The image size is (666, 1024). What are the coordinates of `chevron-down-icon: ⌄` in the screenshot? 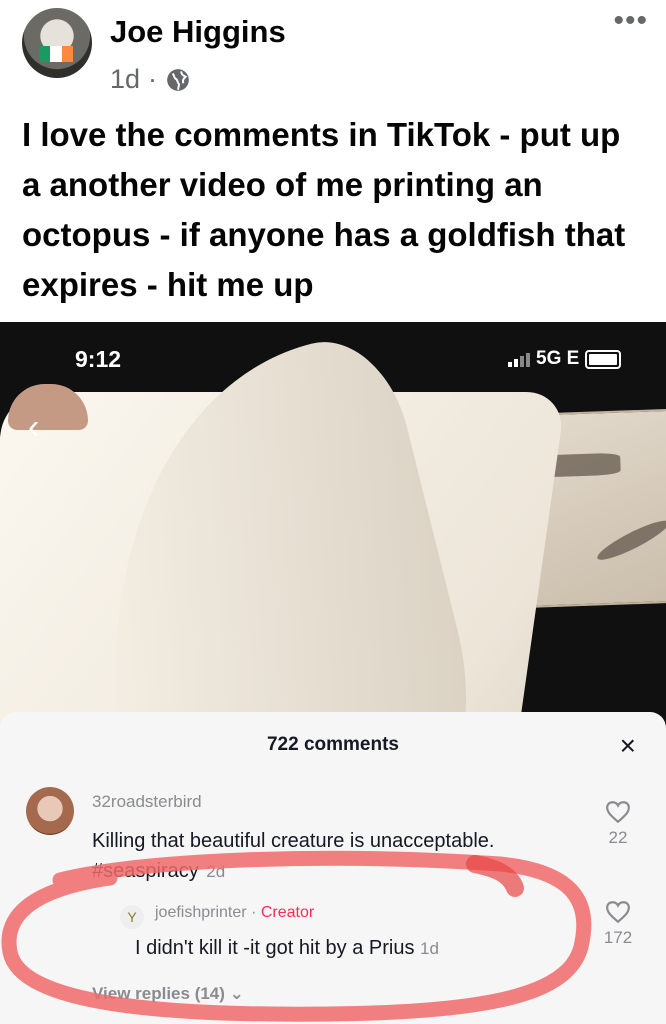 It's located at (236, 993).